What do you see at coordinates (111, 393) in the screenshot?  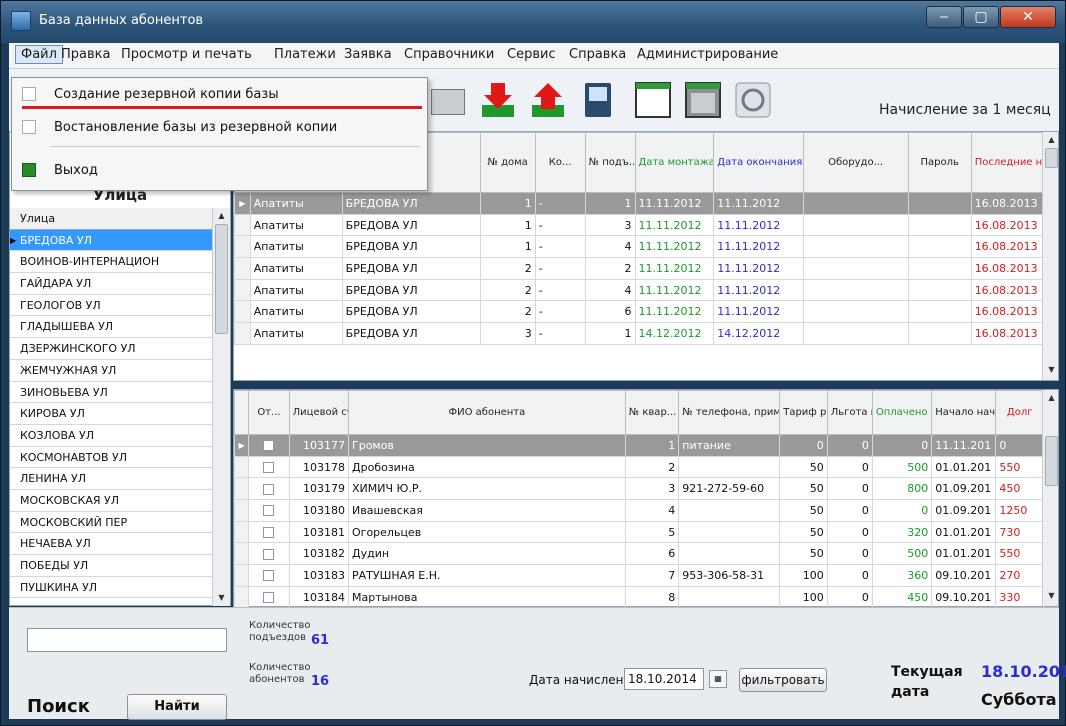 I see `street-item: ЗИНОВЬЕВА УЛ` at bounding box center [111, 393].